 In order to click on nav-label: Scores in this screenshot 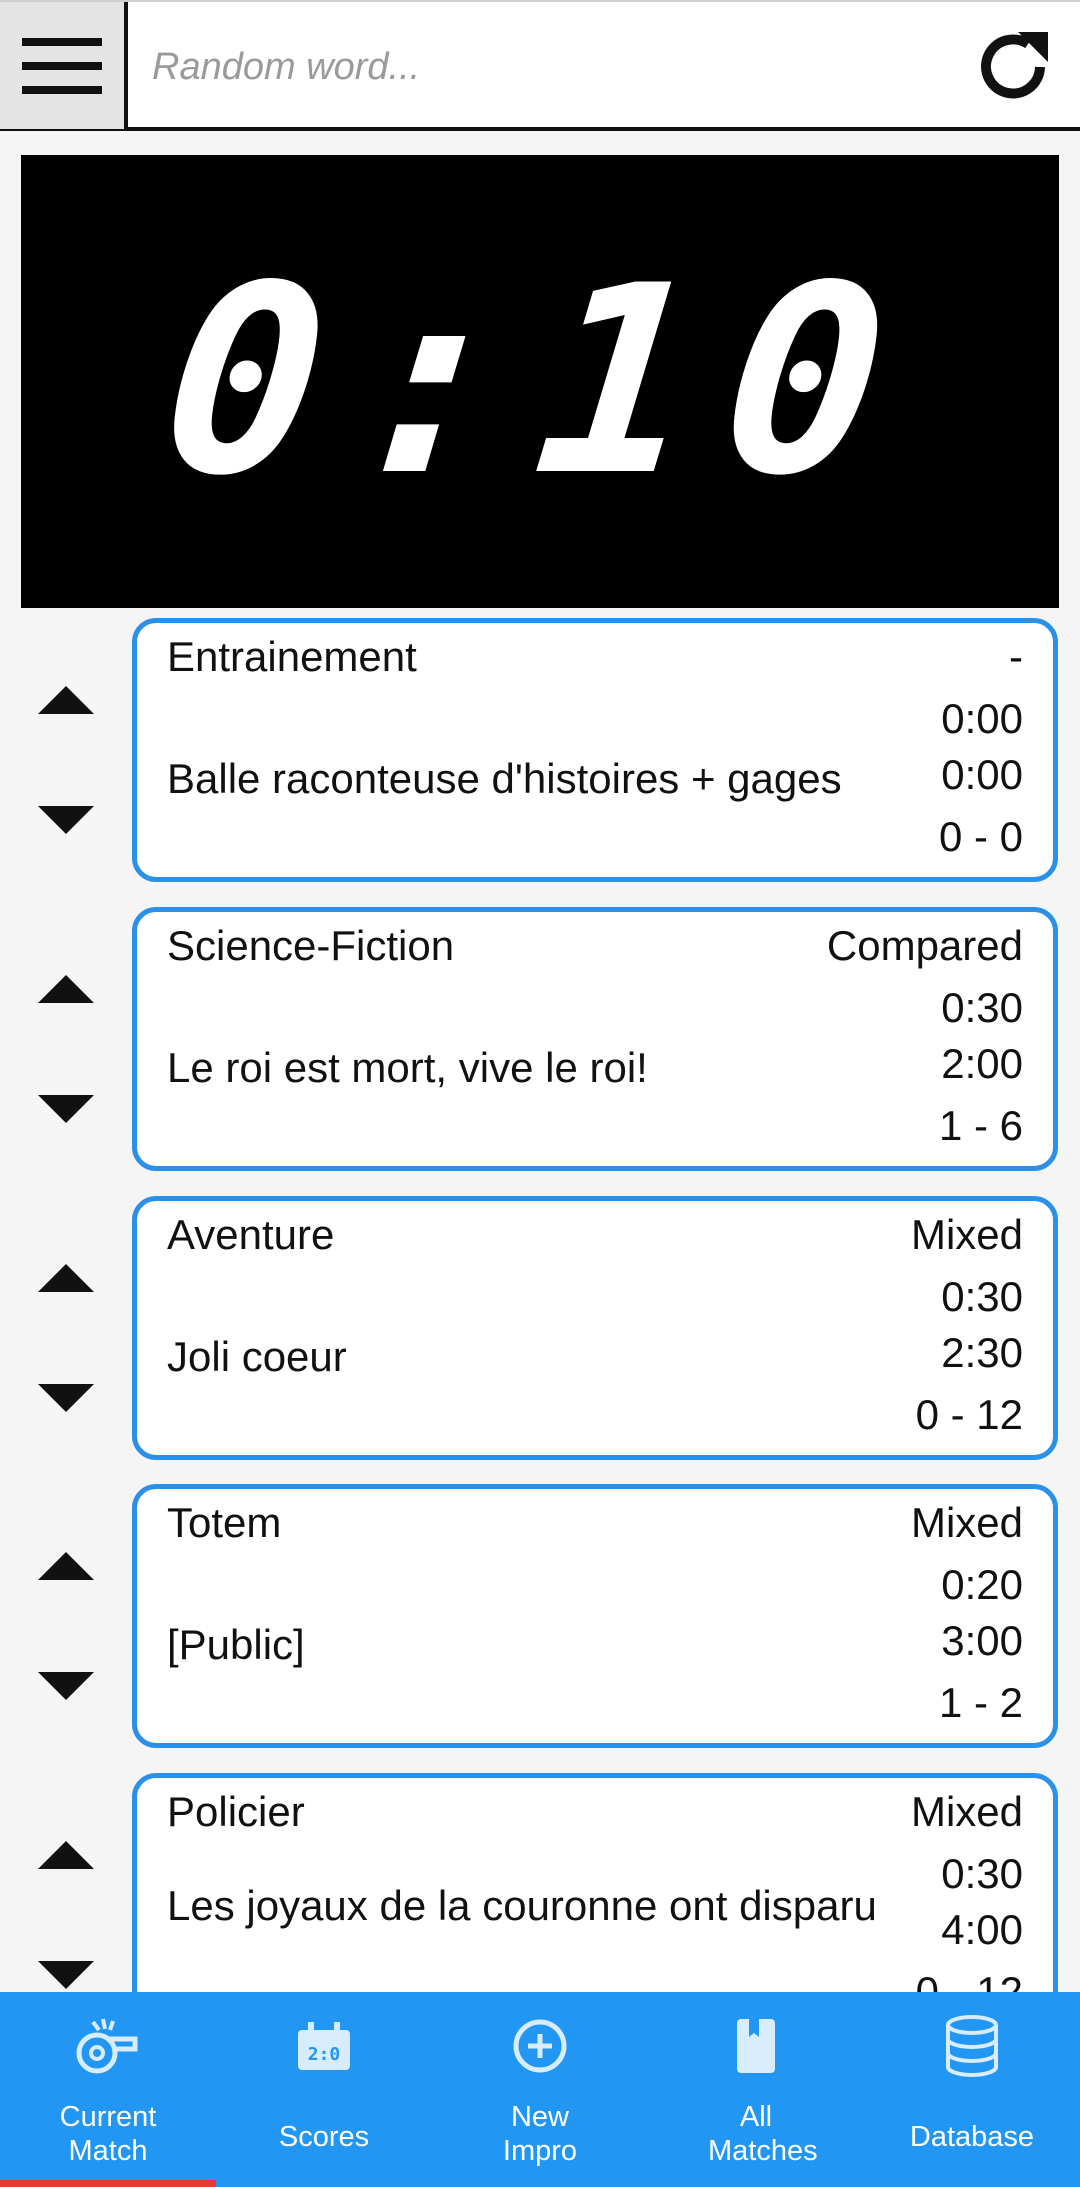, I will do `click(324, 2137)`.